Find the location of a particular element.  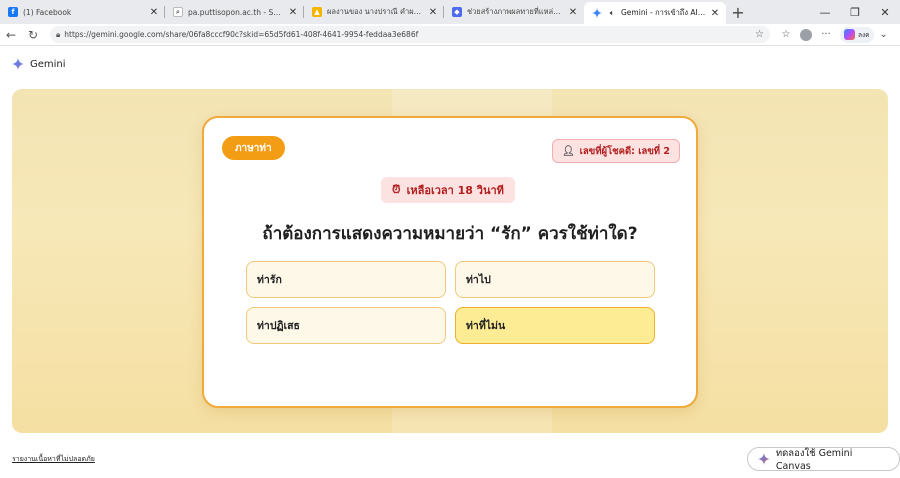

copilot-icon is located at coordinates (849, 34).